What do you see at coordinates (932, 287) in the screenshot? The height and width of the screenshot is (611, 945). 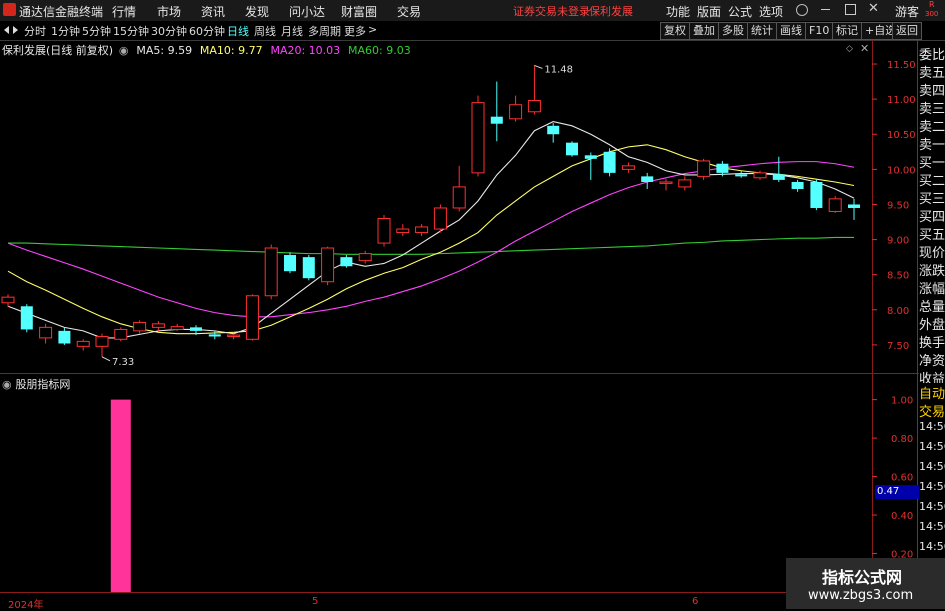 I see `quote-panel-label: 涨幅` at bounding box center [932, 287].